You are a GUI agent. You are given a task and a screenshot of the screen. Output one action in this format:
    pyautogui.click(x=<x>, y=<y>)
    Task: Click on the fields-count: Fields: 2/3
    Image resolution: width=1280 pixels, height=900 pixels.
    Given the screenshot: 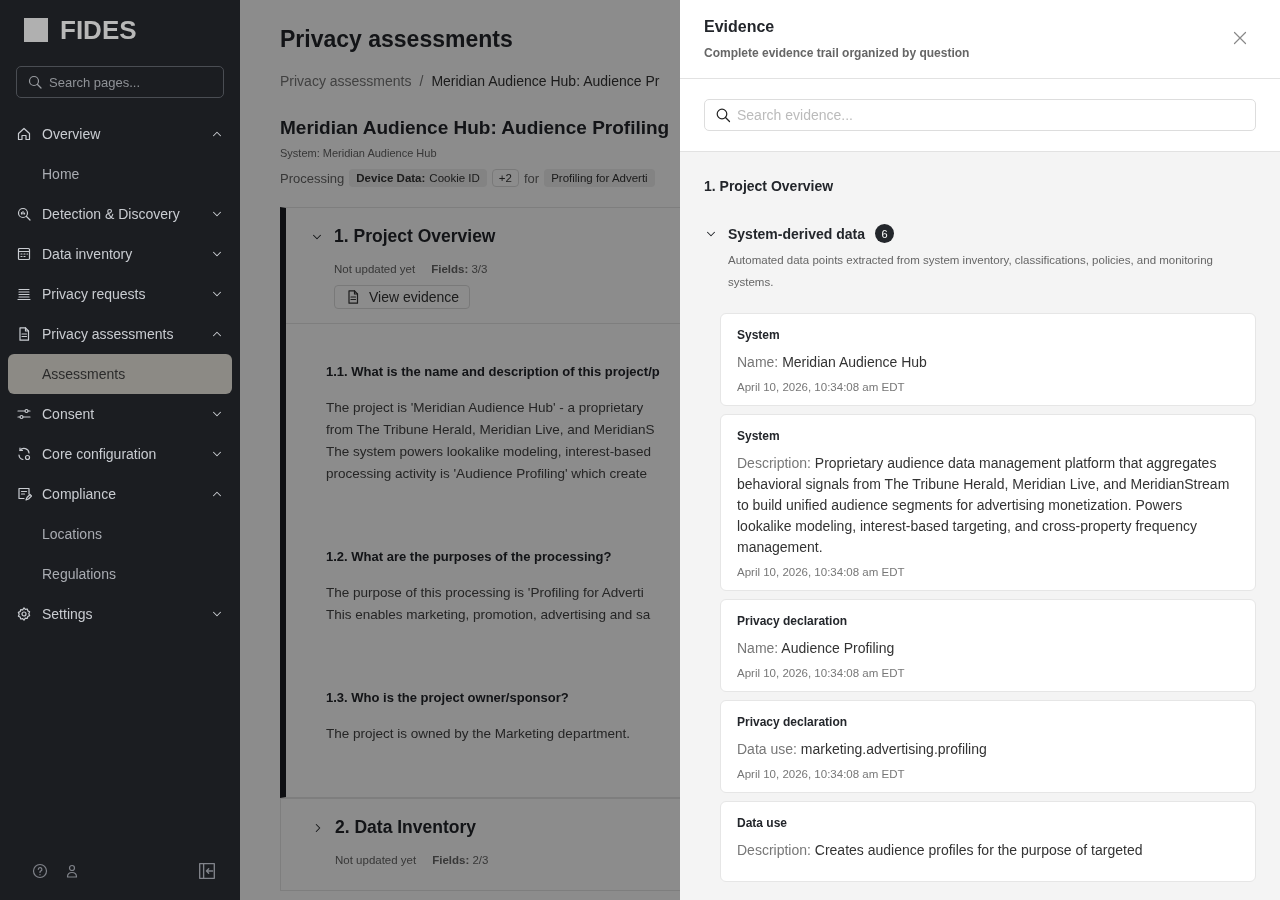 What is the action you would take?
    pyautogui.click(x=460, y=860)
    